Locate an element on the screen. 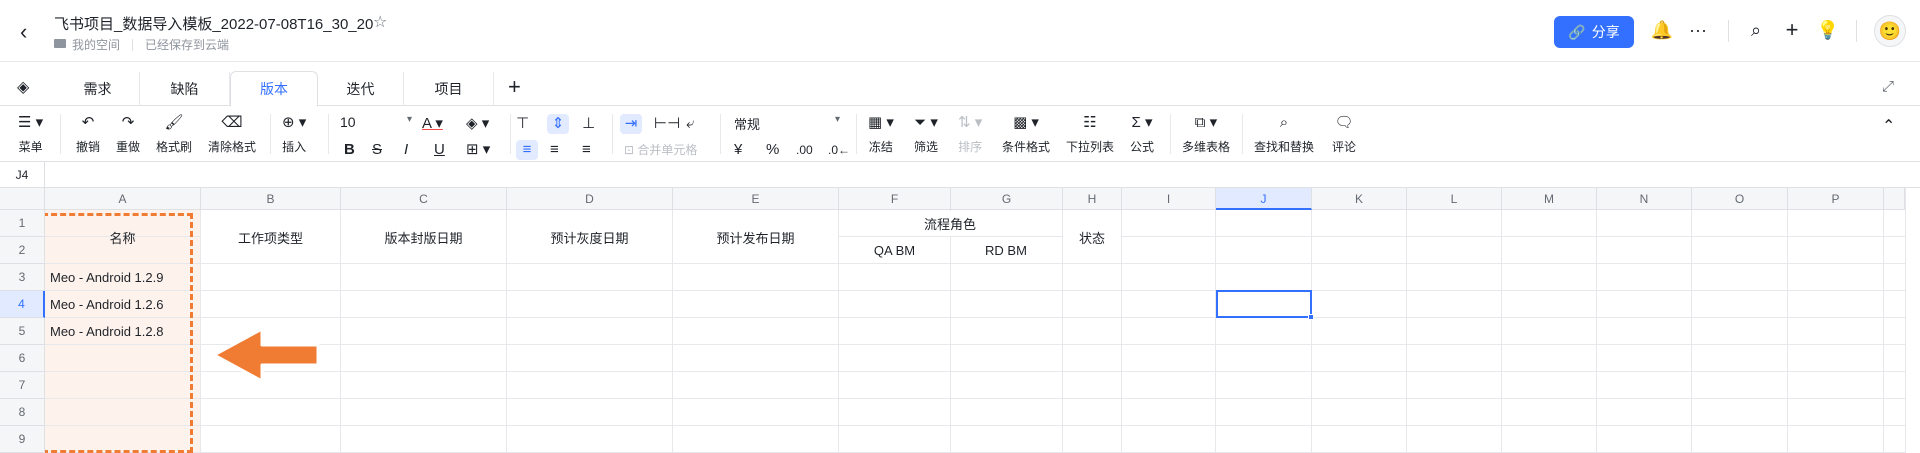 Image resolution: width=1920 pixels, height=453 pixels. merge-cells-button: ⊡ 合并单元格 is located at coordinates (660, 150).